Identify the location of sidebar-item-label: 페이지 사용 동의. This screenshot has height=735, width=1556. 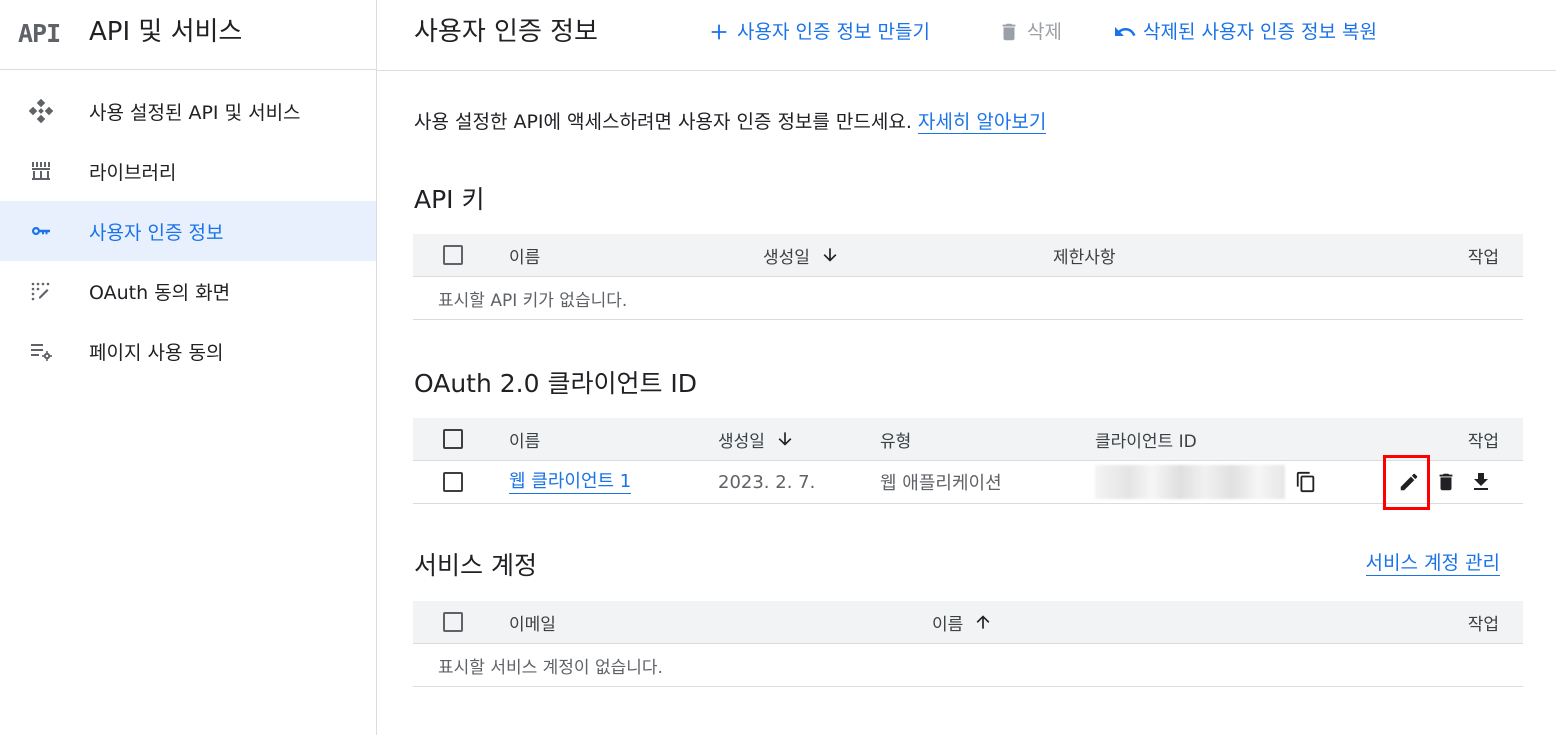
(156, 352).